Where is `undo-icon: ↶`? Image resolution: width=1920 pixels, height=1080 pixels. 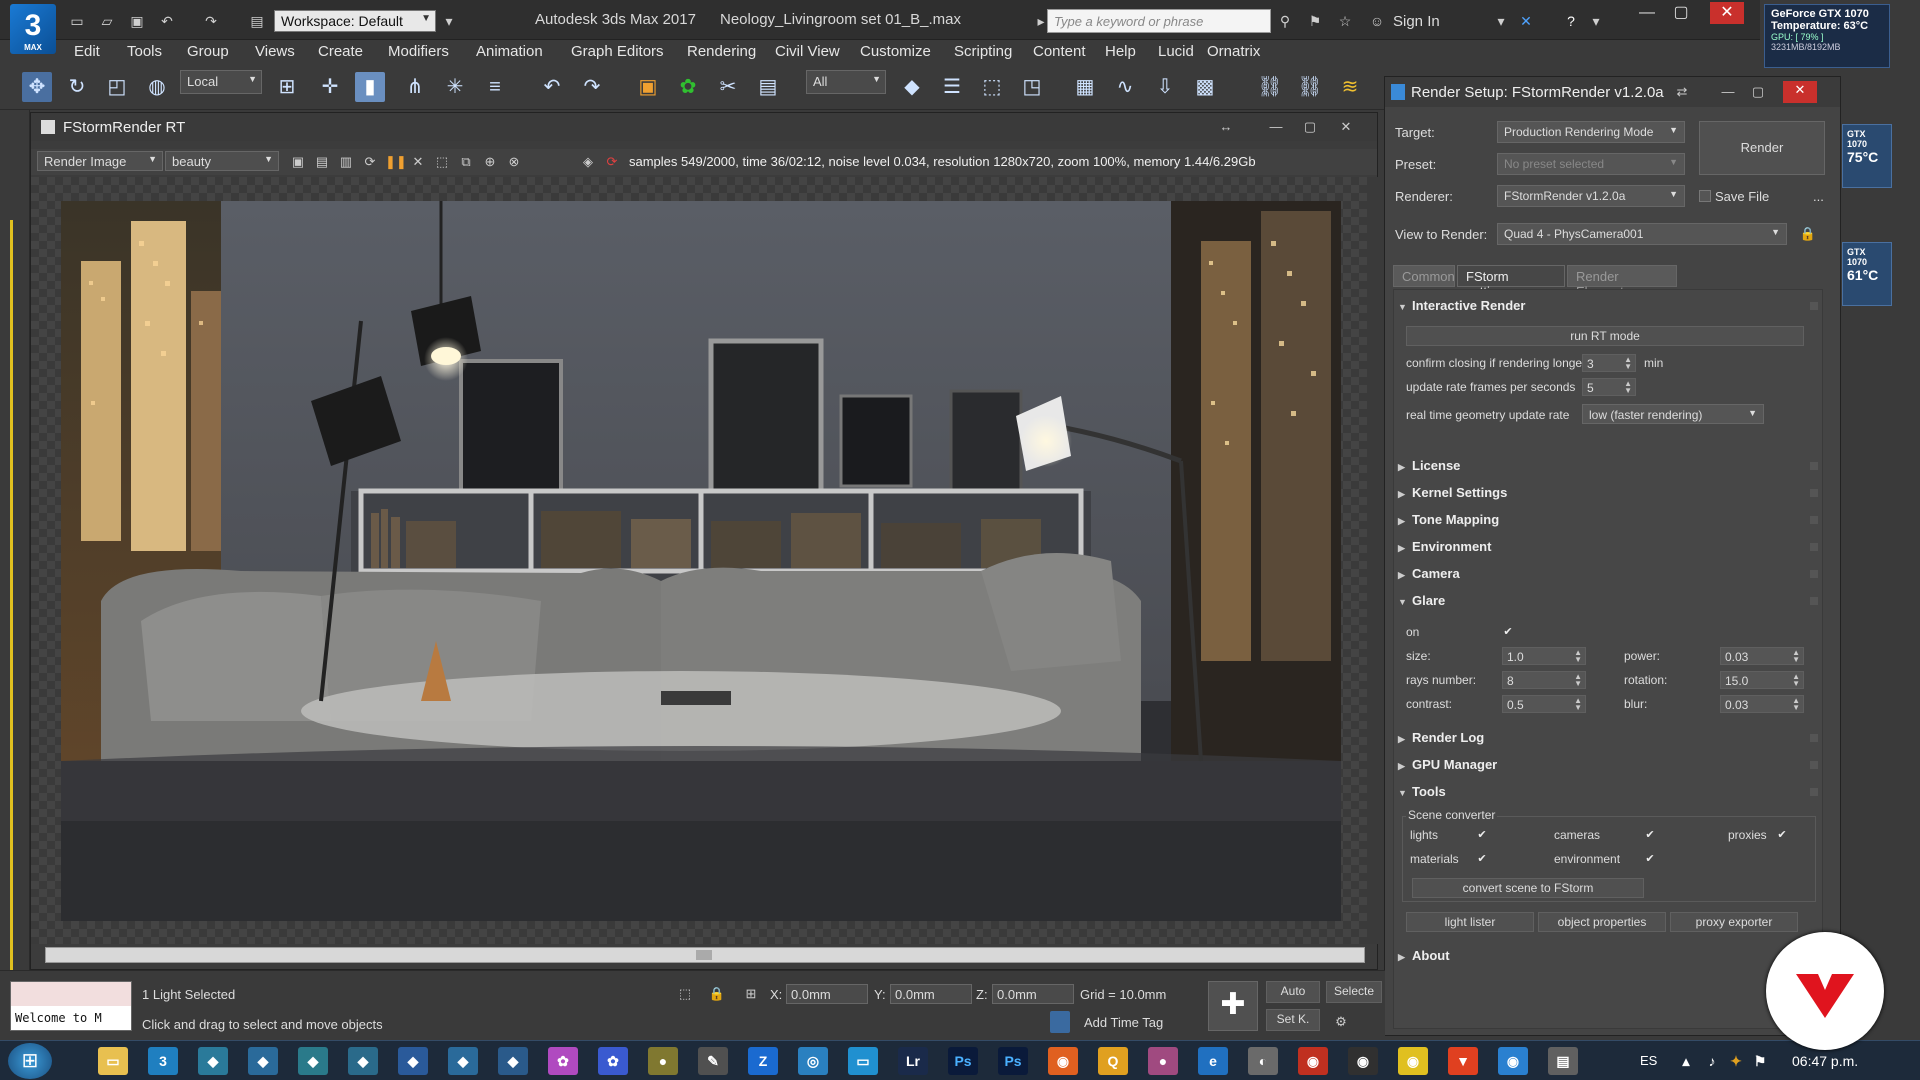 undo-icon: ↶ is located at coordinates (167, 21).